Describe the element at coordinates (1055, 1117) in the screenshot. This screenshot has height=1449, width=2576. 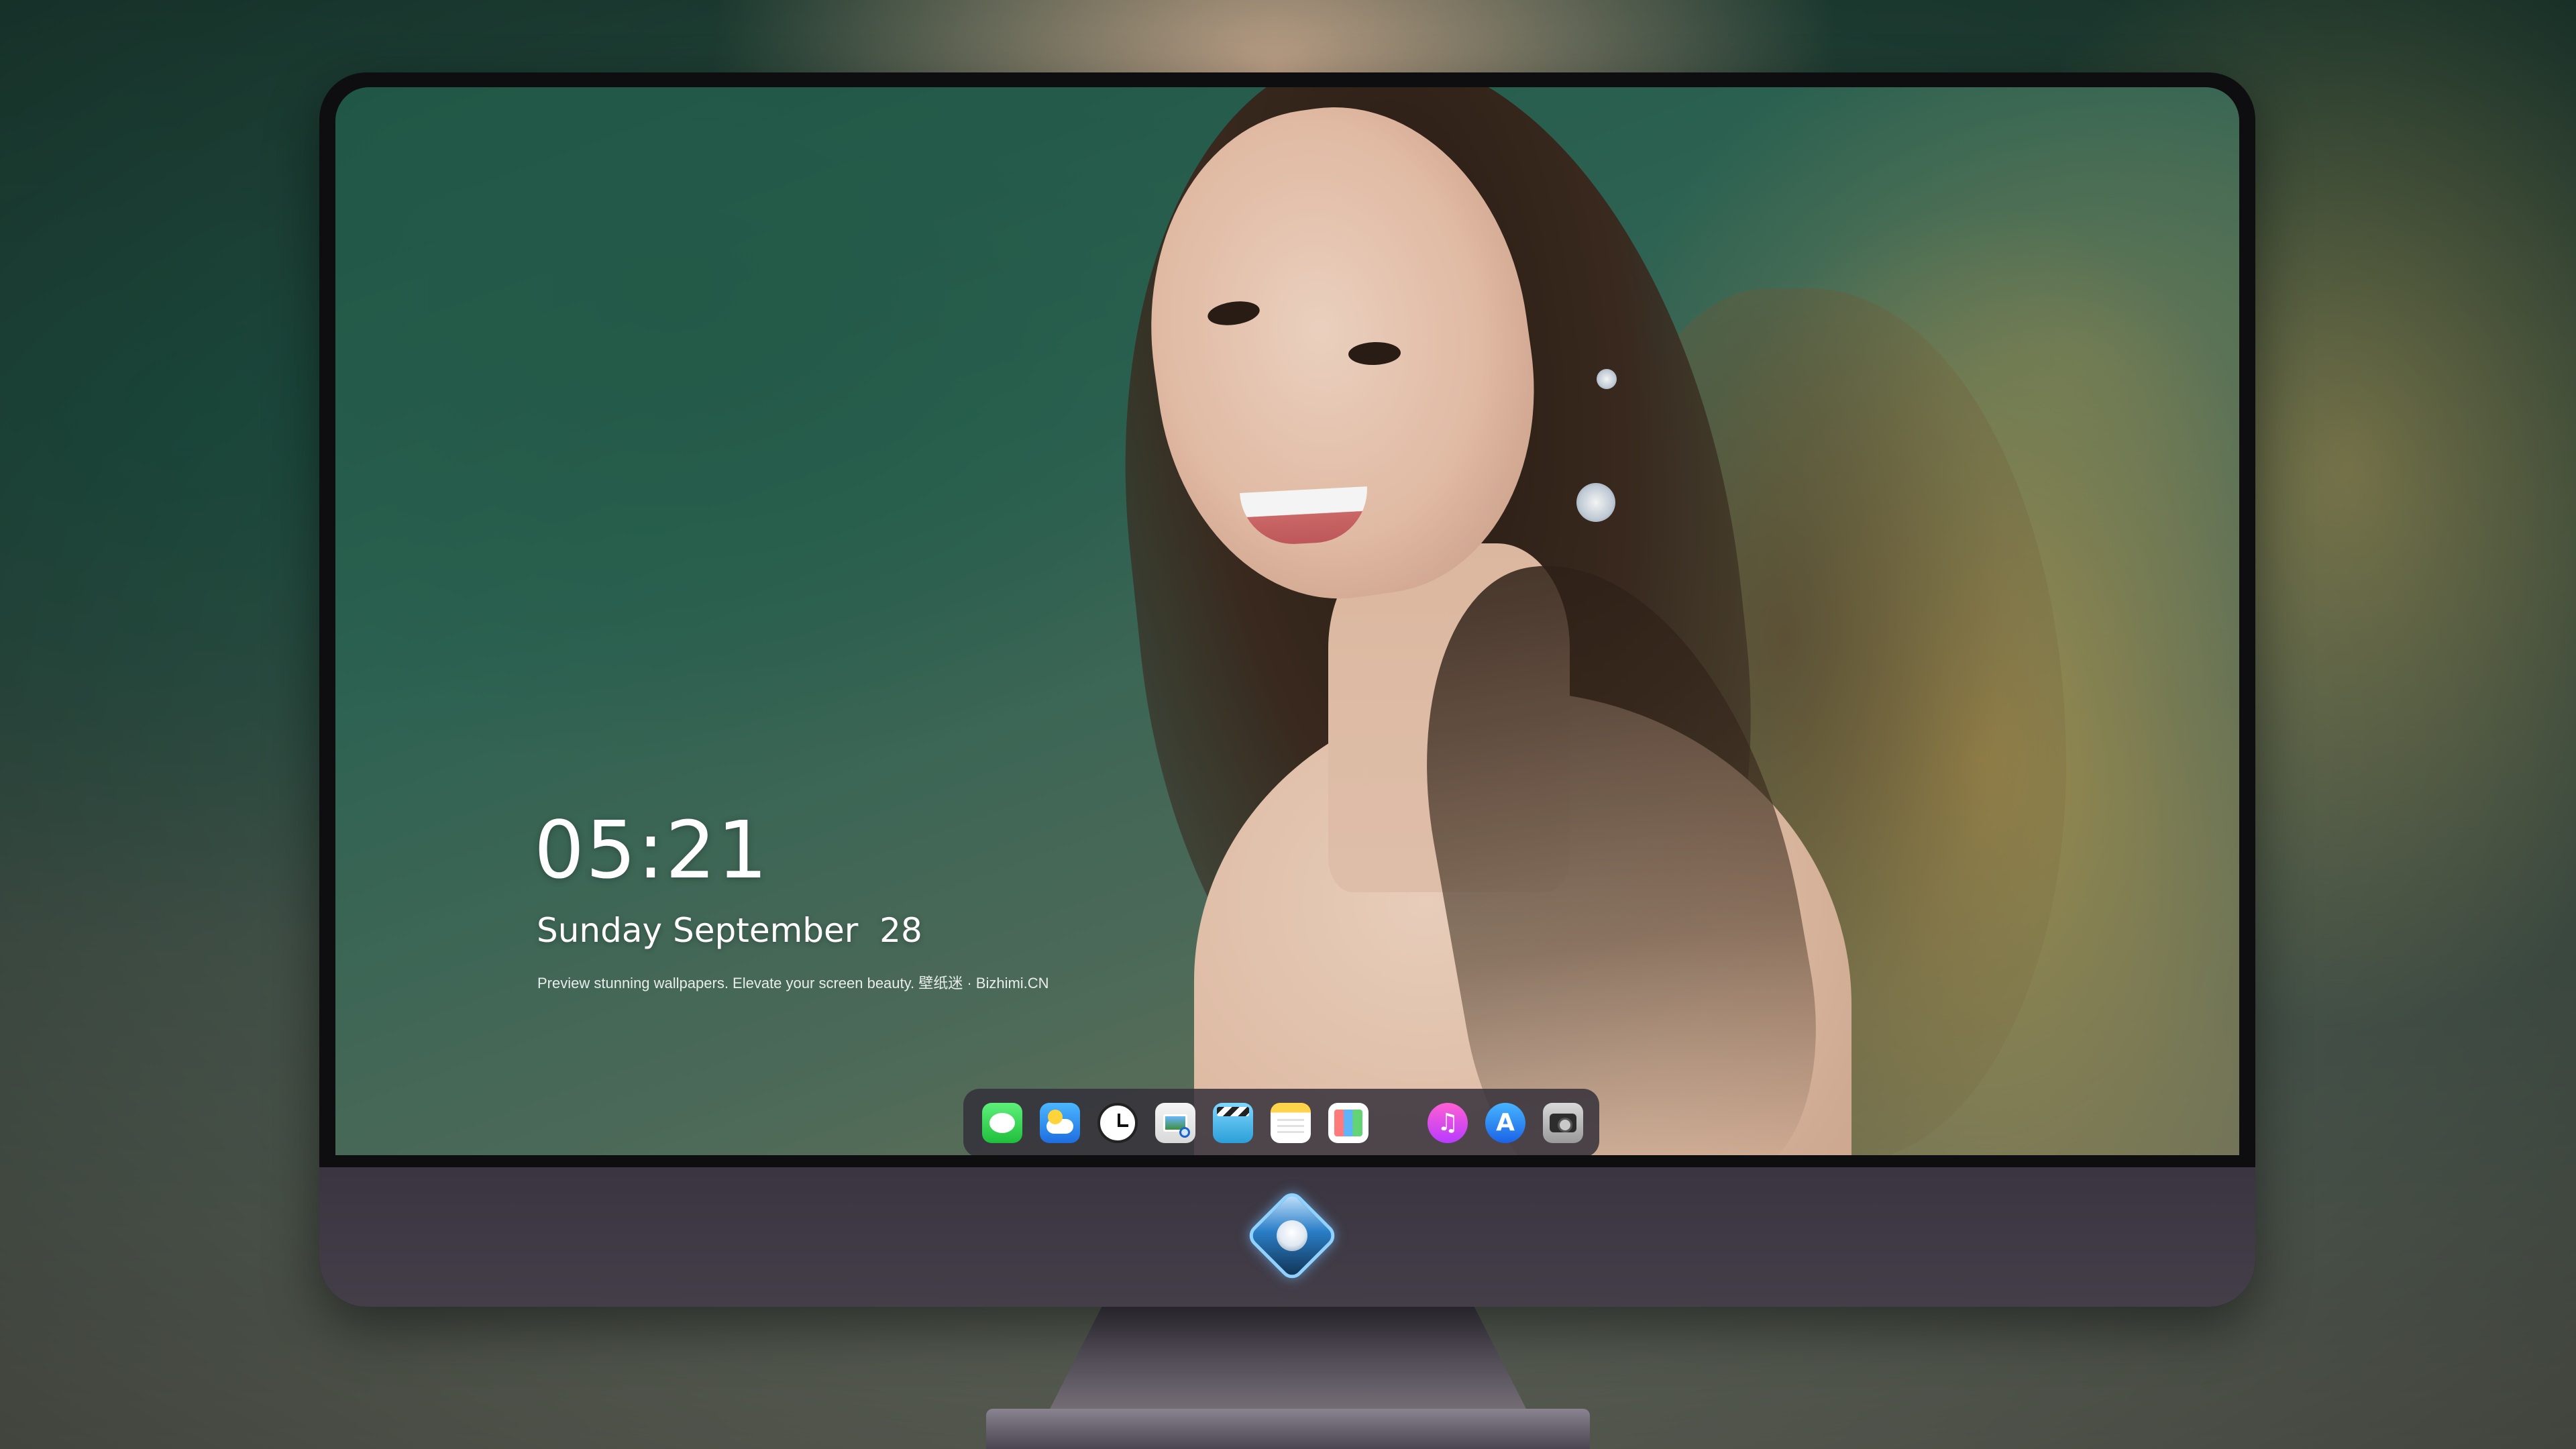
I see `sun-icon` at that location.